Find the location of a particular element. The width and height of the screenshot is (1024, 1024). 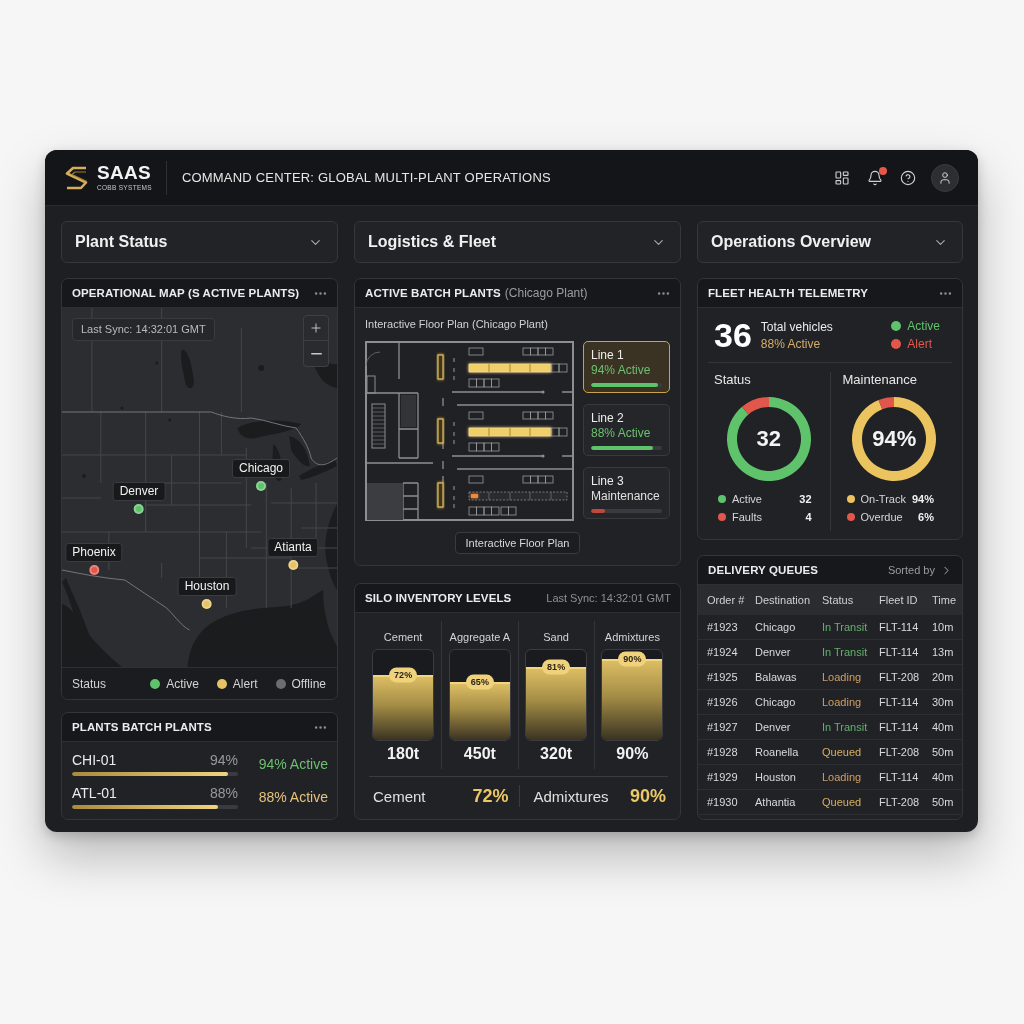

table-cell-text: #1924 is located at coordinates (723, 652).